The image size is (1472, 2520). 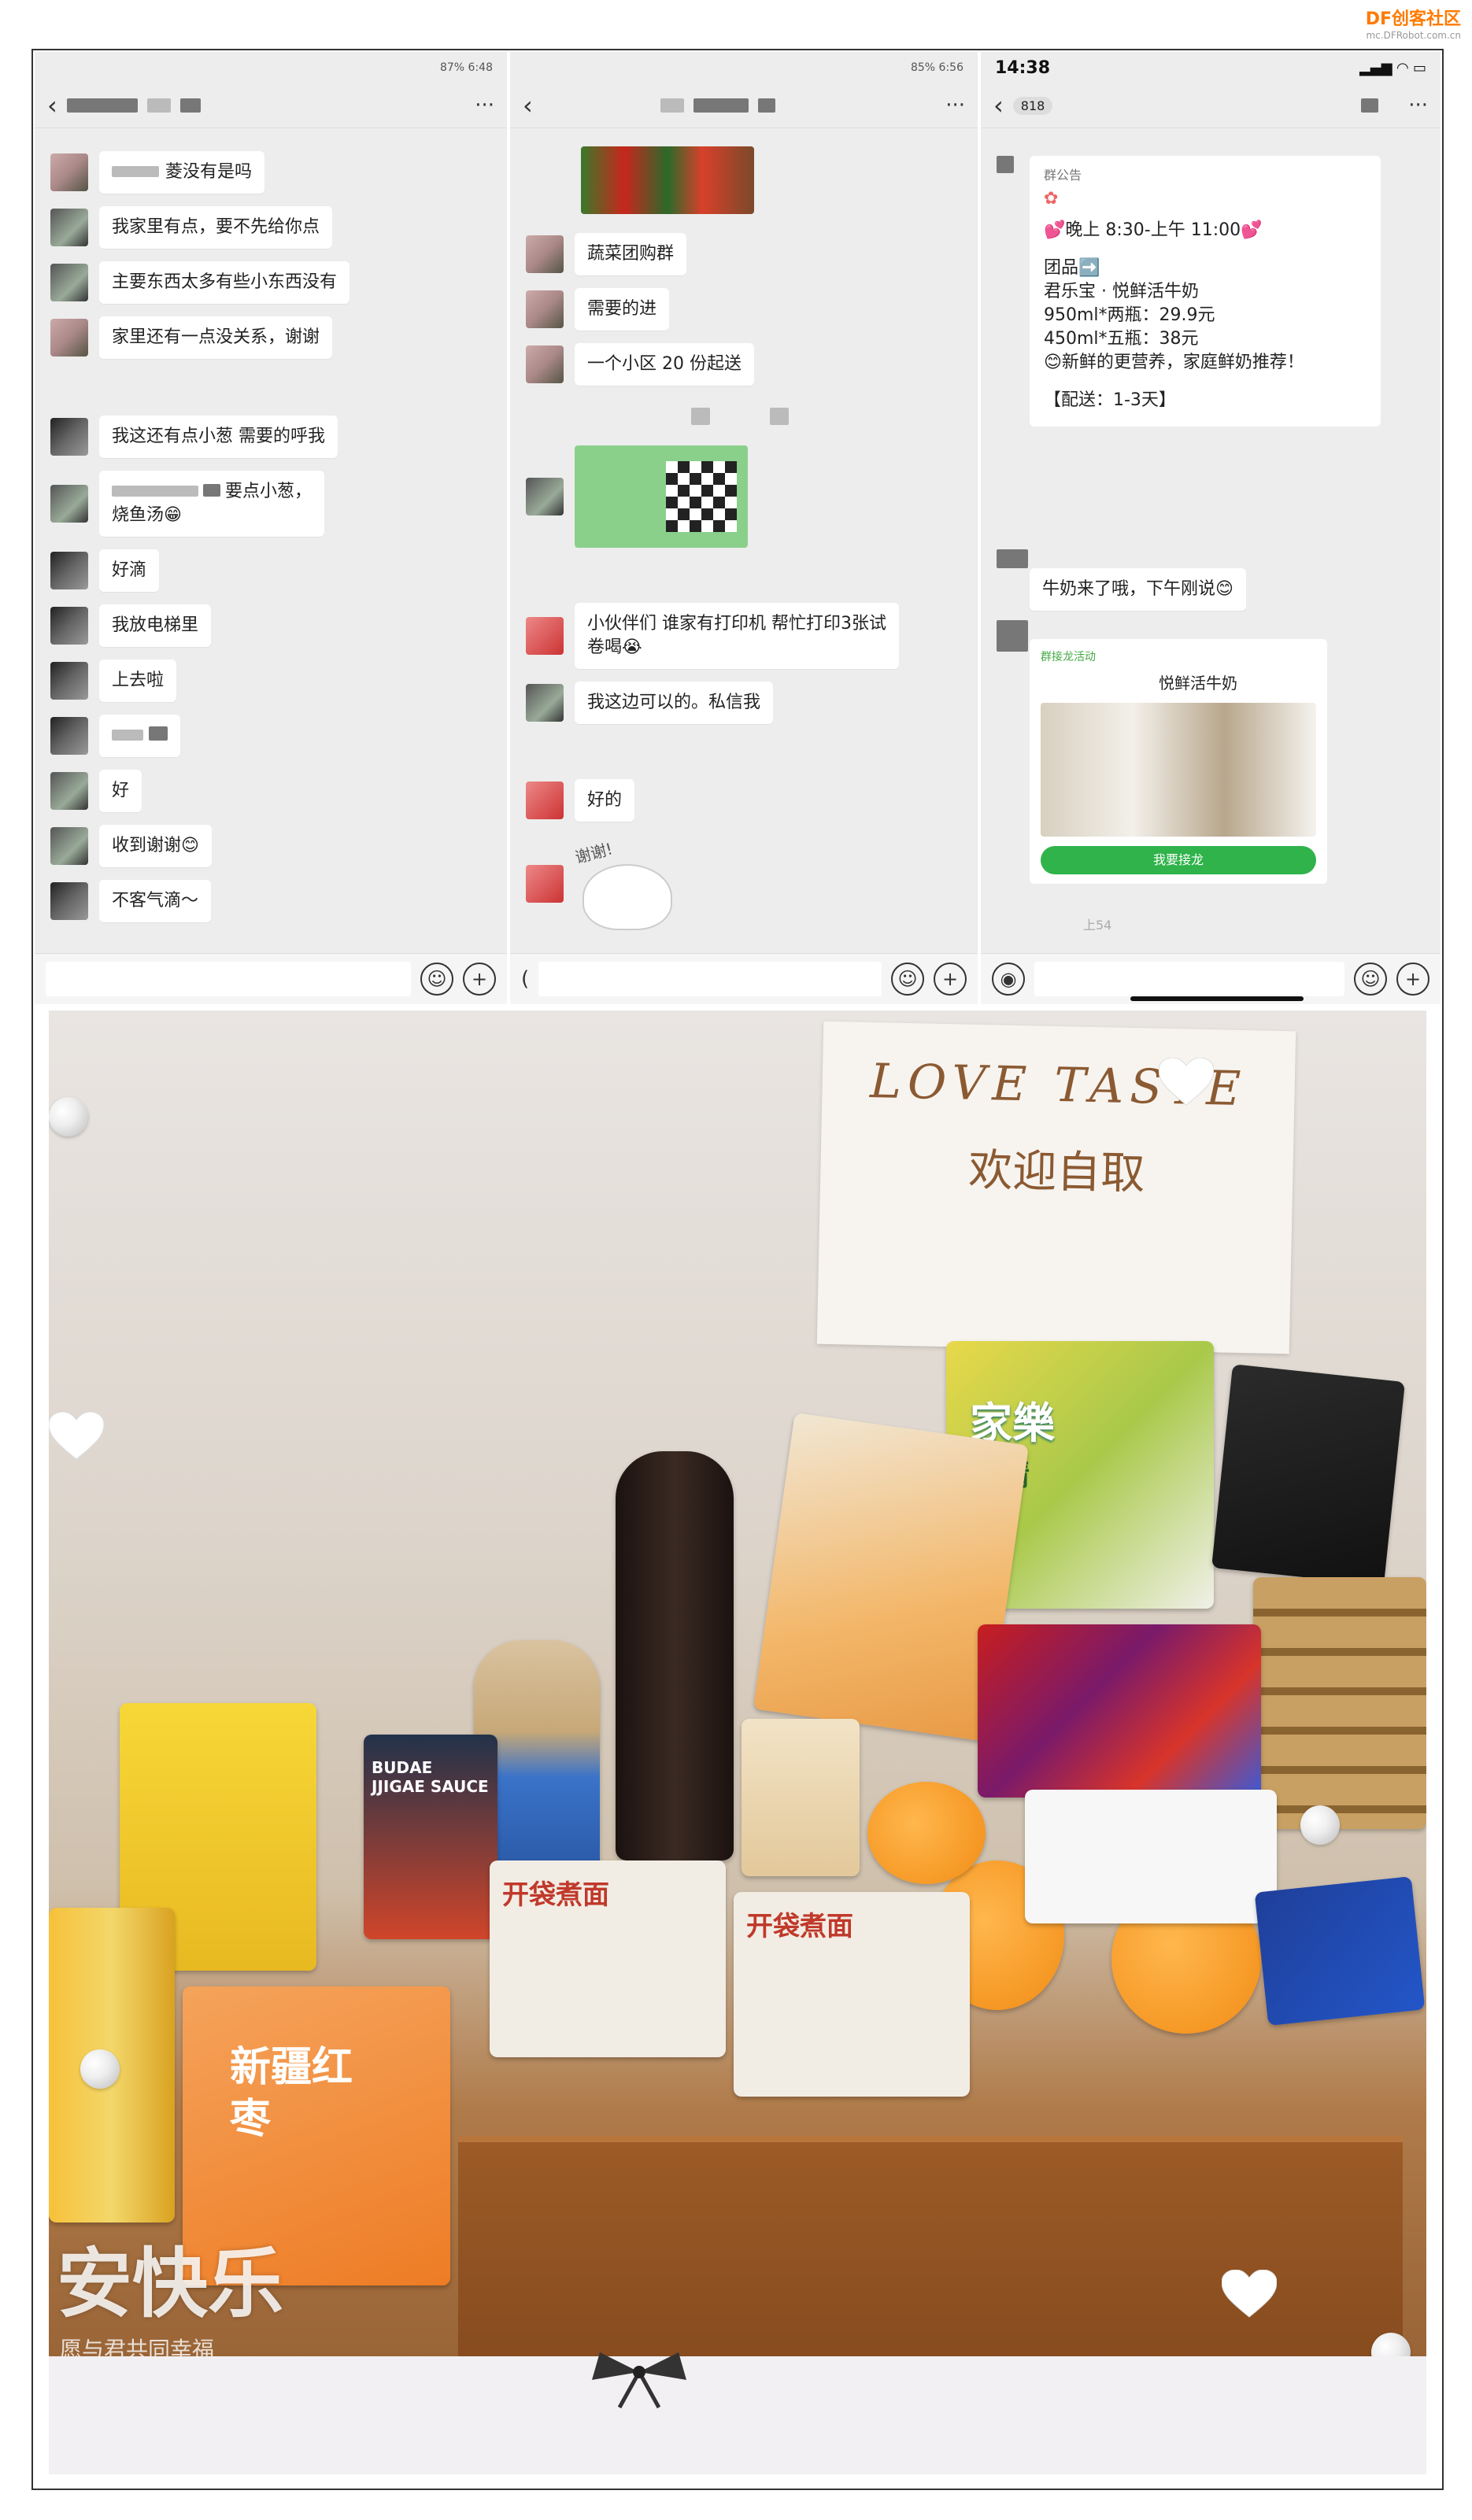 I want to click on qr-code-image, so click(x=661, y=496).